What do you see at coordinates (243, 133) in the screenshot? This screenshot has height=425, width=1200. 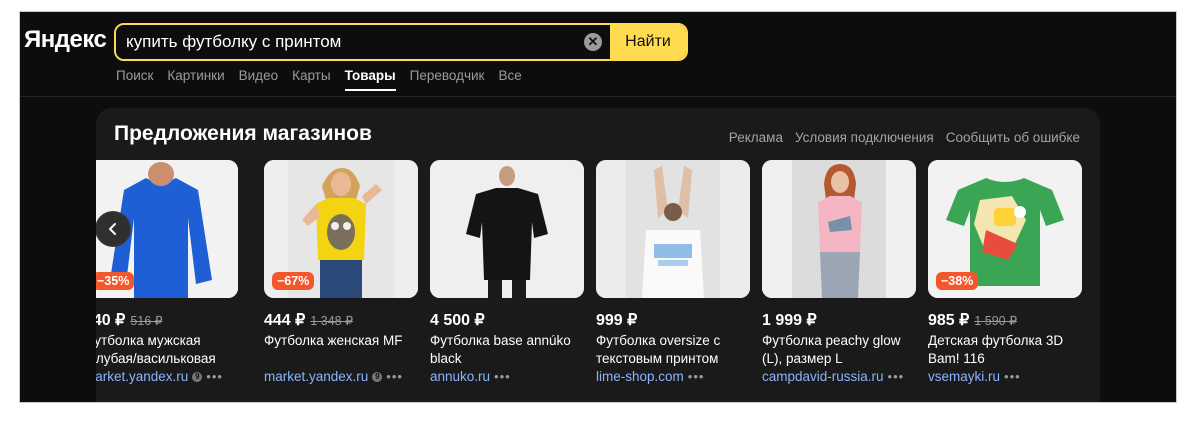 I see `panel-title: Предложения магазинов` at bounding box center [243, 133].